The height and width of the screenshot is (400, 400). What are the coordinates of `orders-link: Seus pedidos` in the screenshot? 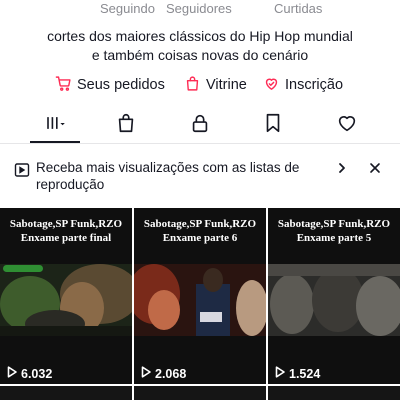 It's located at (110, 85).